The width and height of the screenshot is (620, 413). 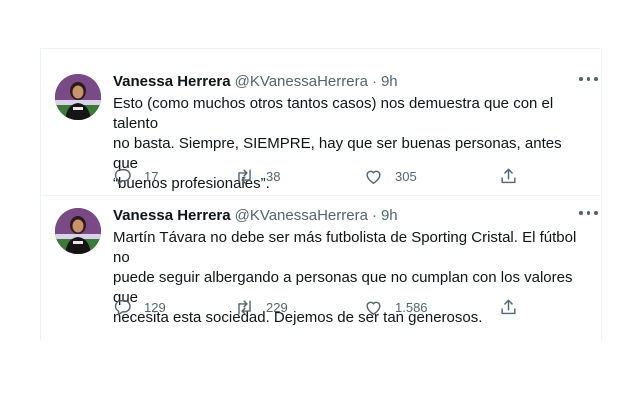 I want to click on reply-count: 17, so click(x=151, y=176).